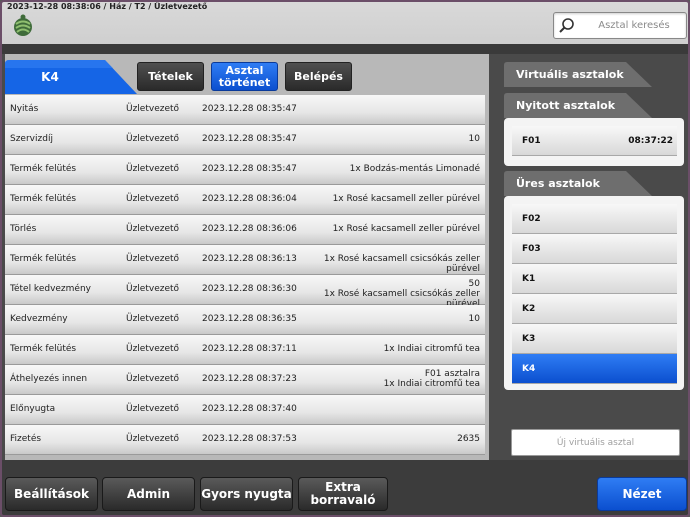 The width and height of the screenshot is (690, 517). I want to click on empty-table-name: K3, so click(529, 339).